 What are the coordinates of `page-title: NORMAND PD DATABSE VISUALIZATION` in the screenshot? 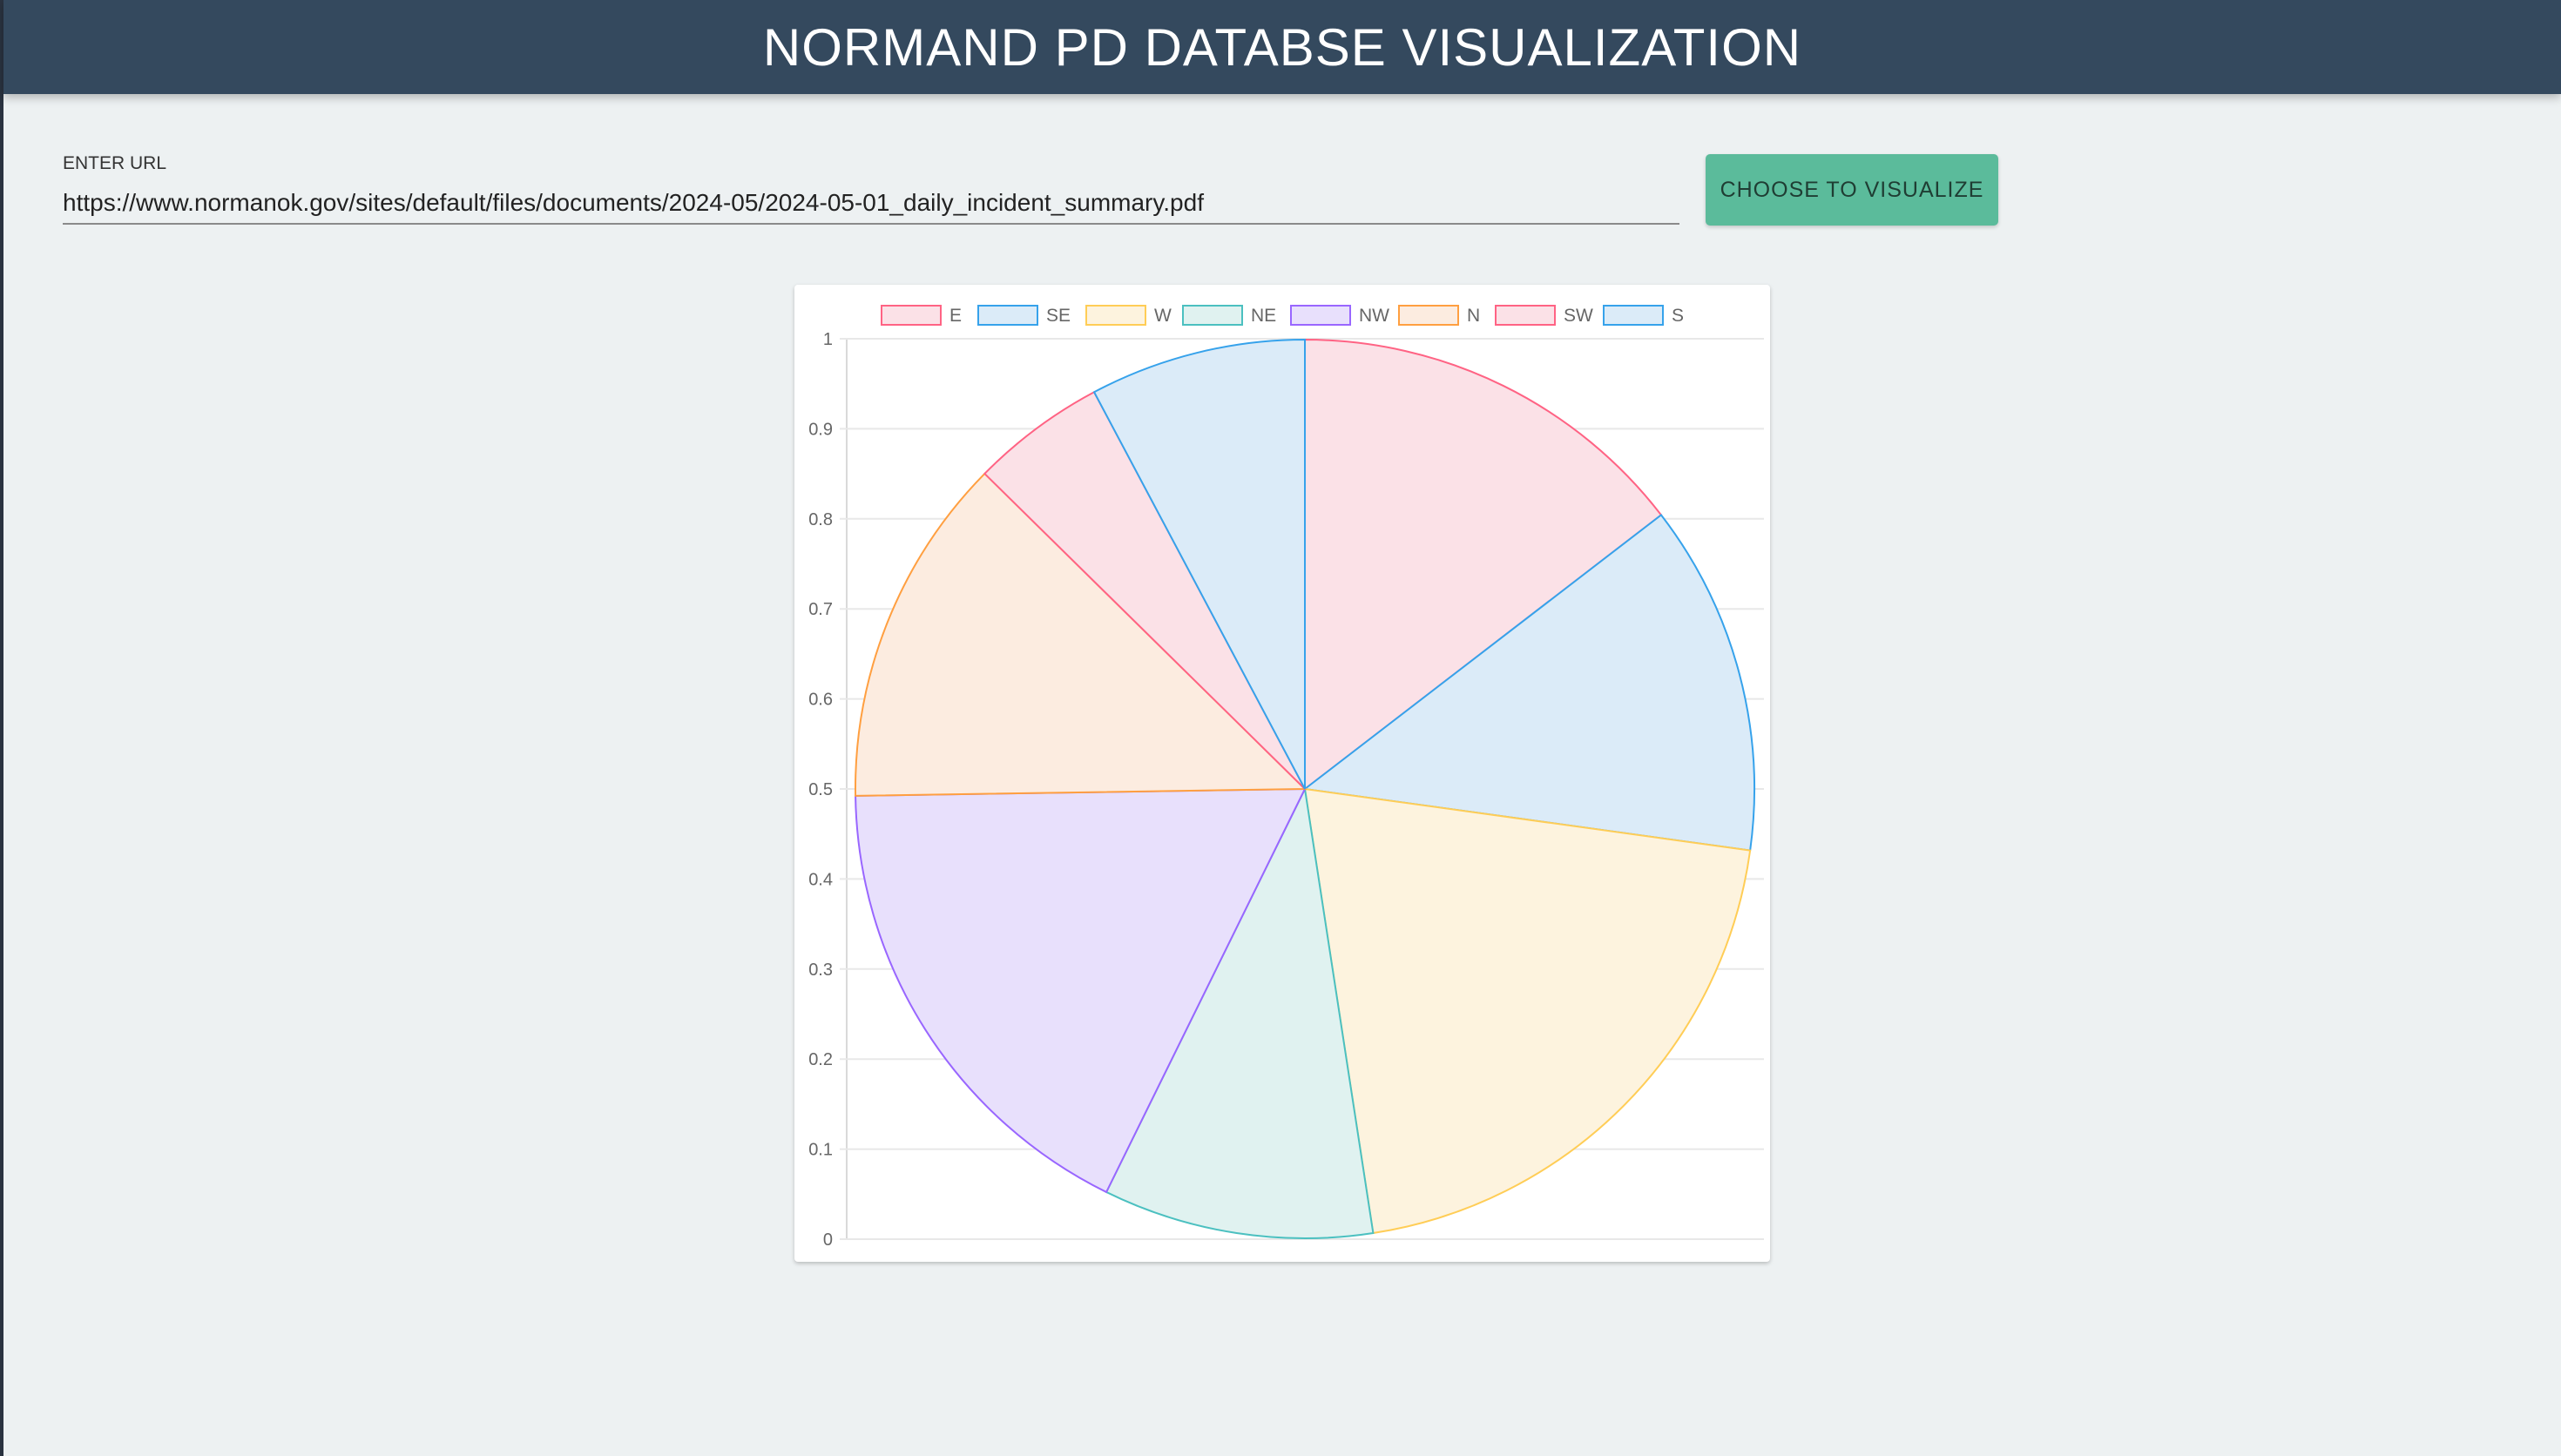 It's located at (1282, 47).